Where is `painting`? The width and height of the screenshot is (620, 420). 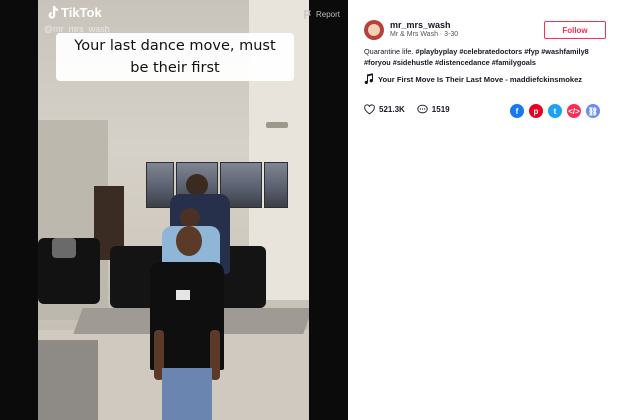 painting is located at coordinates (276, 185).